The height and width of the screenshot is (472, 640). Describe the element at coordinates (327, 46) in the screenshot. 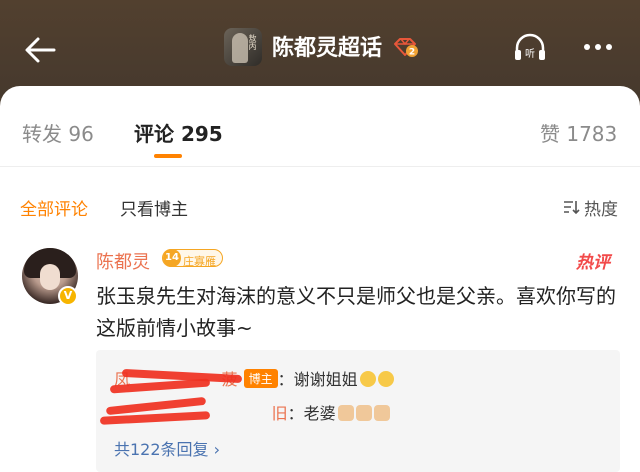

I see `topic-title: 陈都灵超话` at that location.